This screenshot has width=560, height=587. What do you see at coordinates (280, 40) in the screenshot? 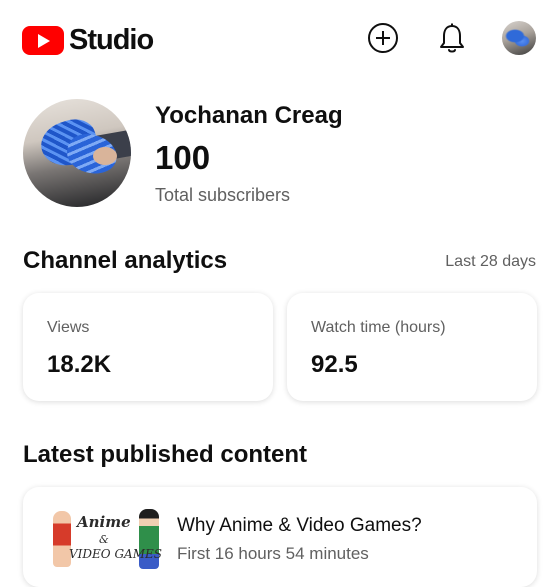
I see `top-bar: Studio` at bounding box center [280, 40].